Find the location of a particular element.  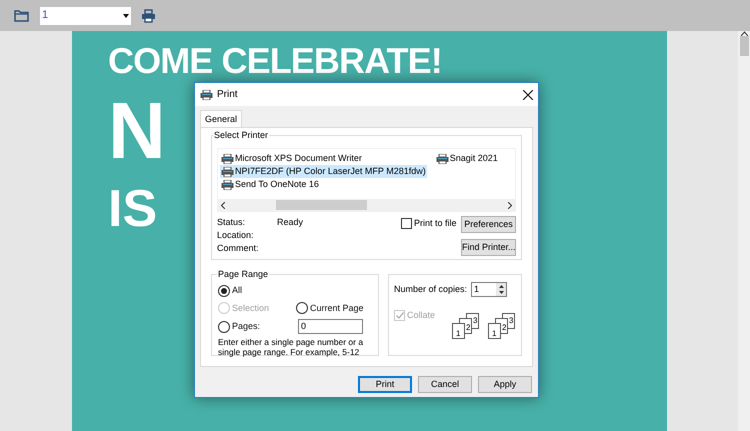

field-label: Status: is located at coordinates (231, 222).